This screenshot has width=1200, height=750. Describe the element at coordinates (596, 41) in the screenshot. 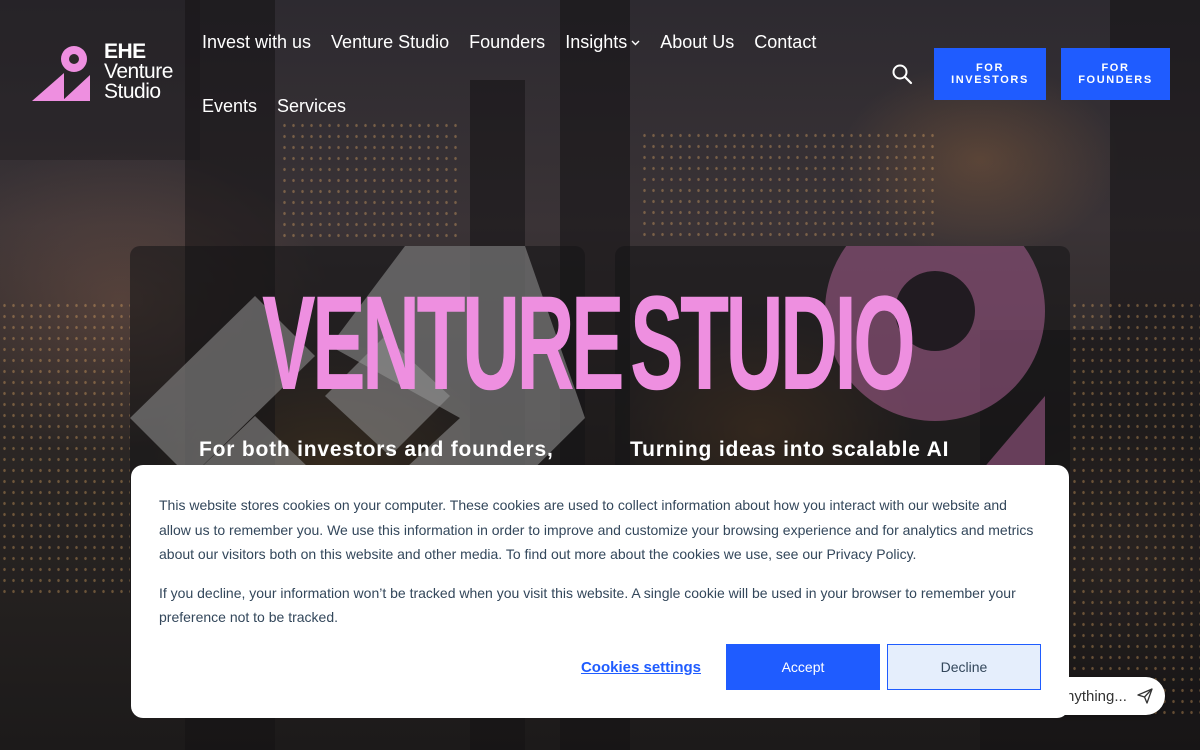

I see `nav-insights-label: Insights` at that location.